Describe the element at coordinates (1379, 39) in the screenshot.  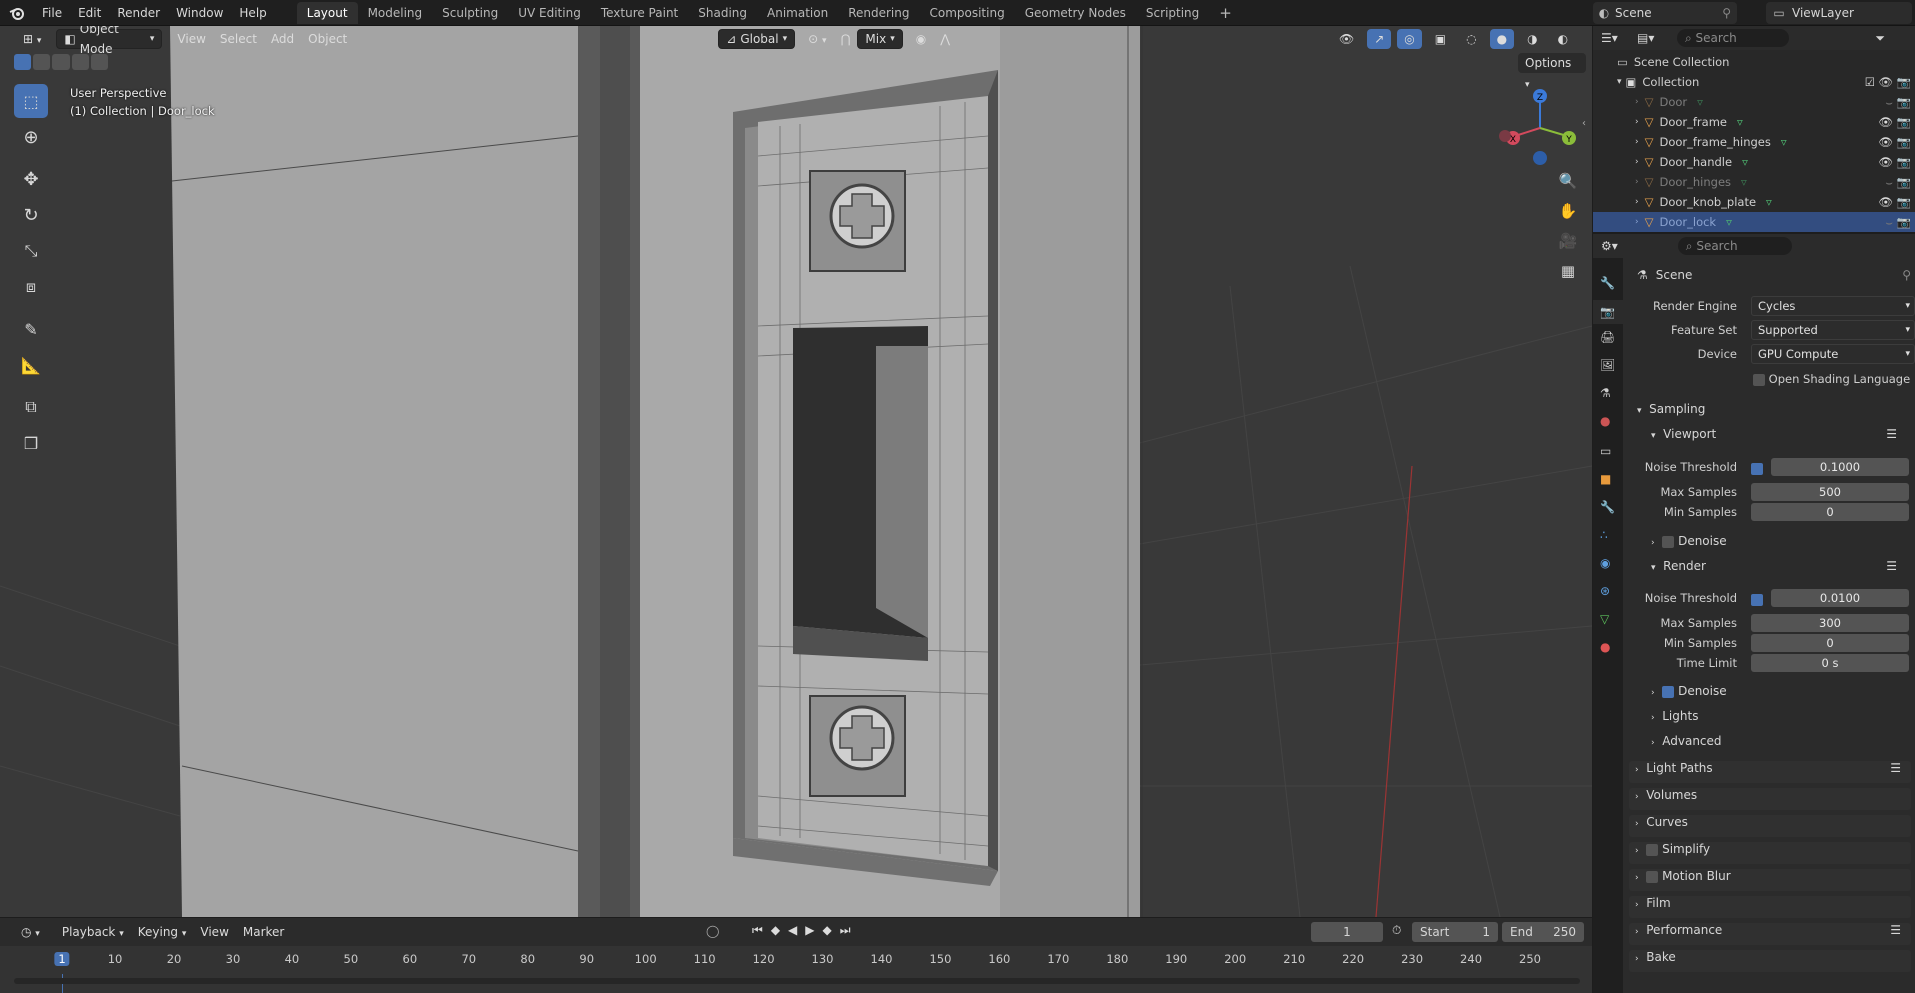
I see `gizmo-toggle: ↗` at that location.